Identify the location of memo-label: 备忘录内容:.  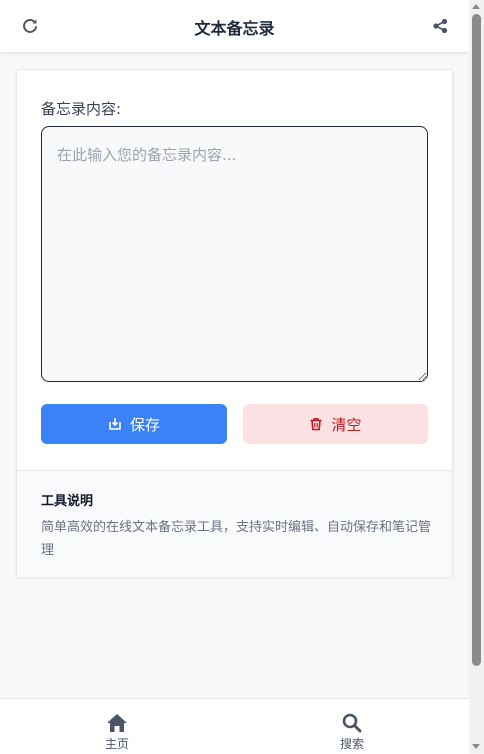
(81, 109).